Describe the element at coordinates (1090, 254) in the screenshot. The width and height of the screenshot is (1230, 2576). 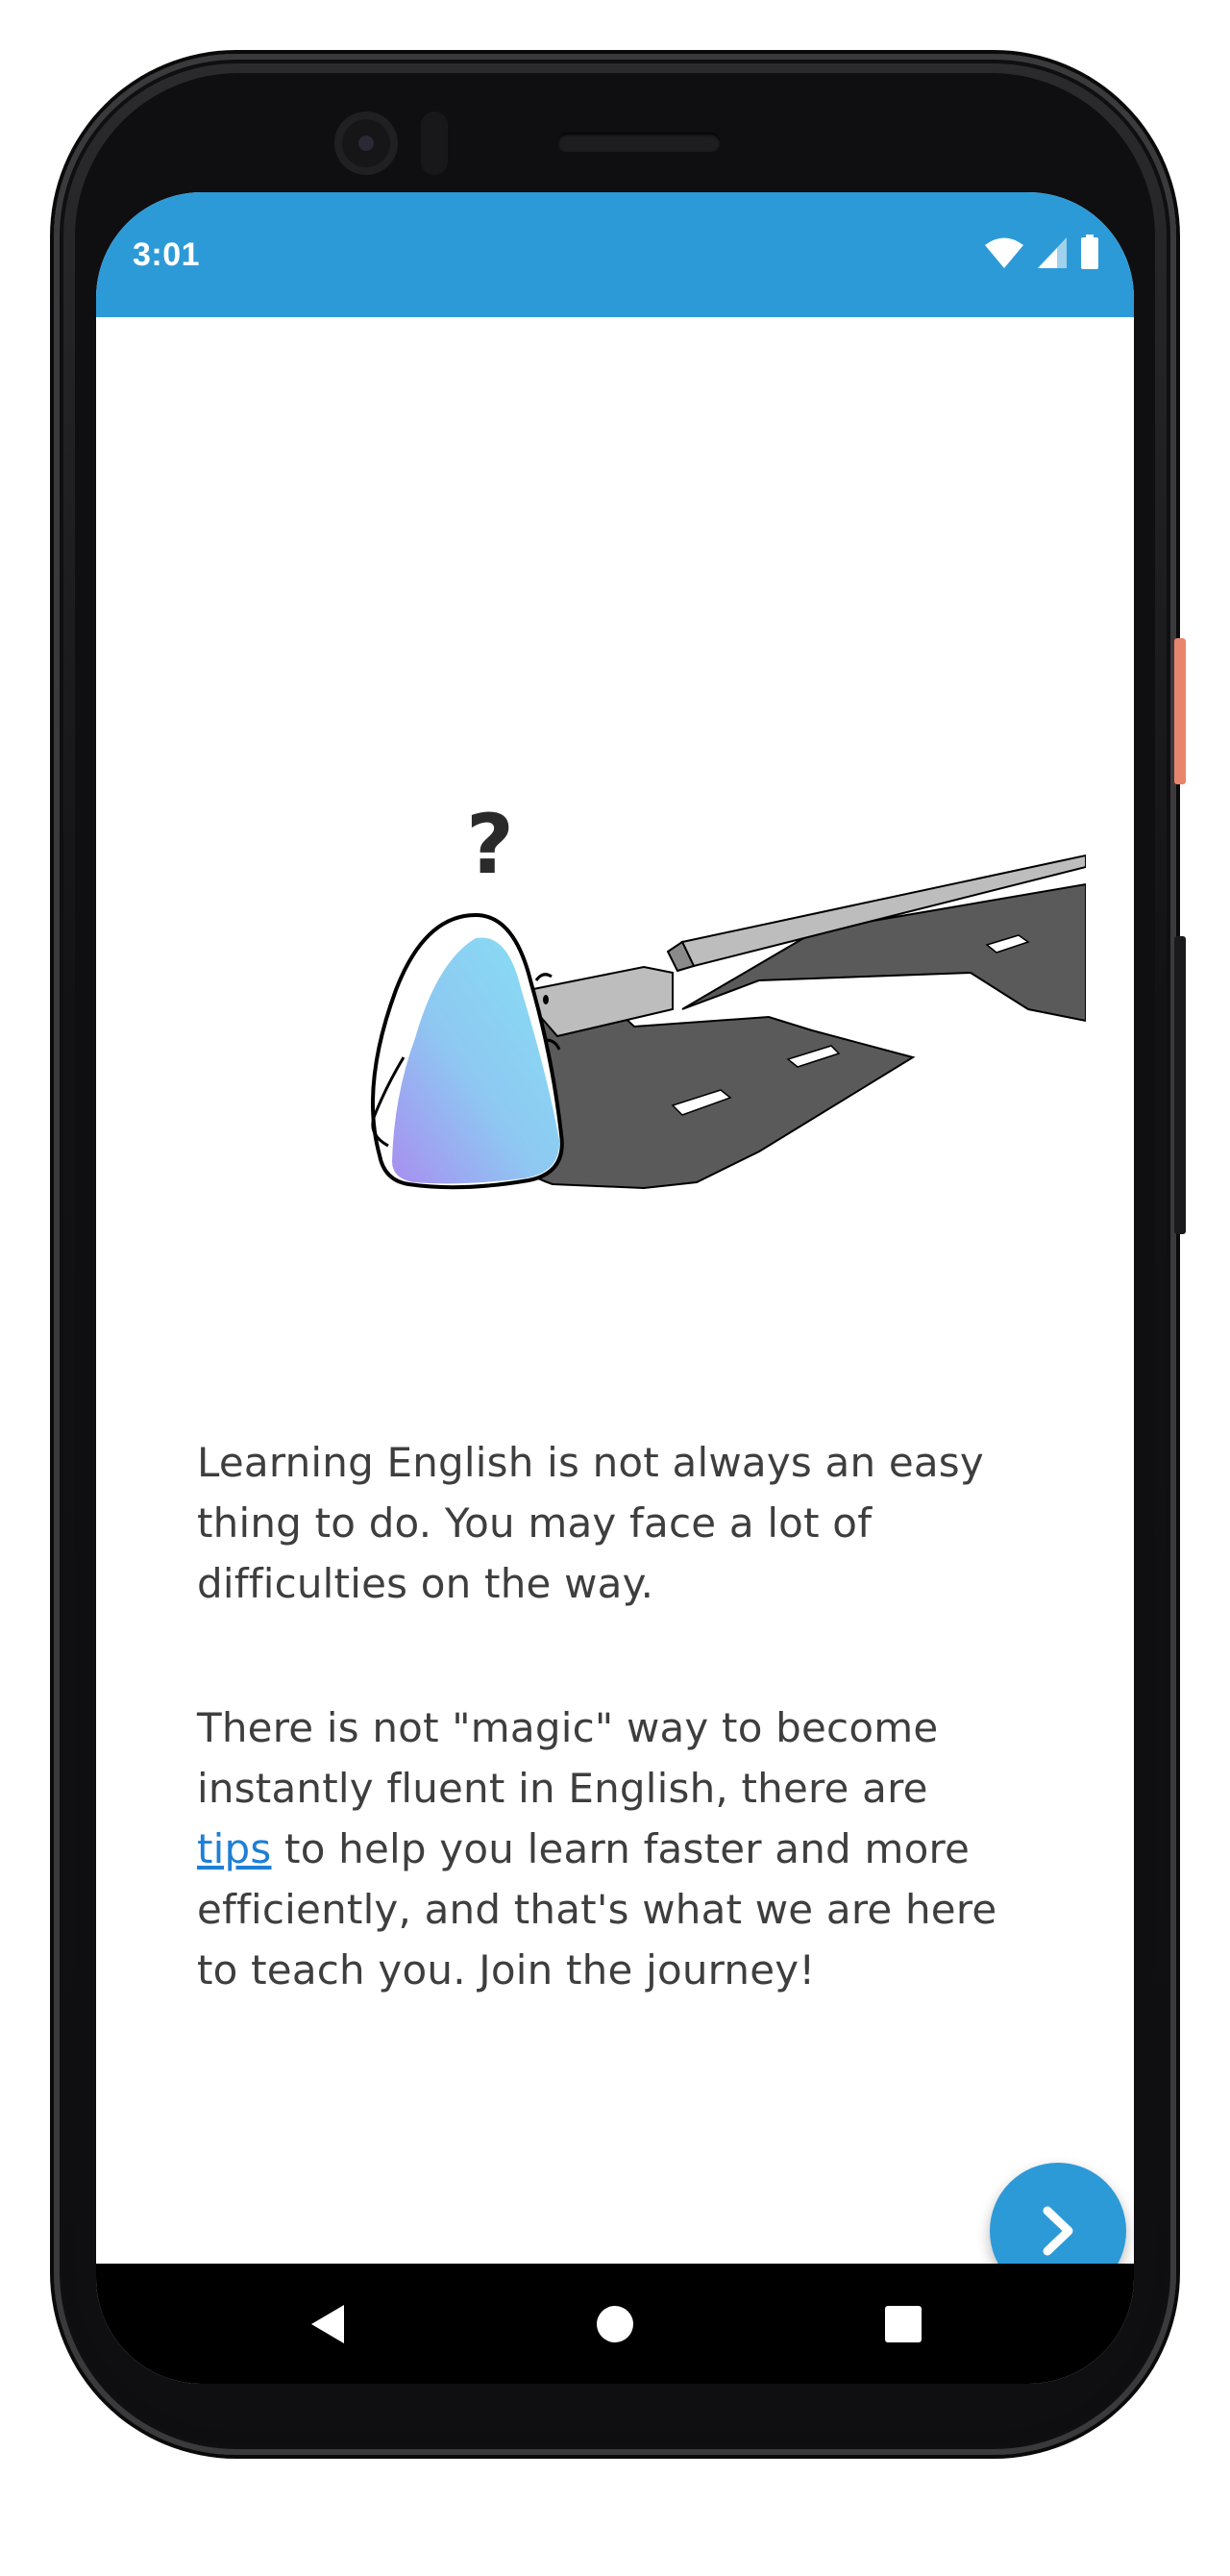
I see `battery-icon` at that location.